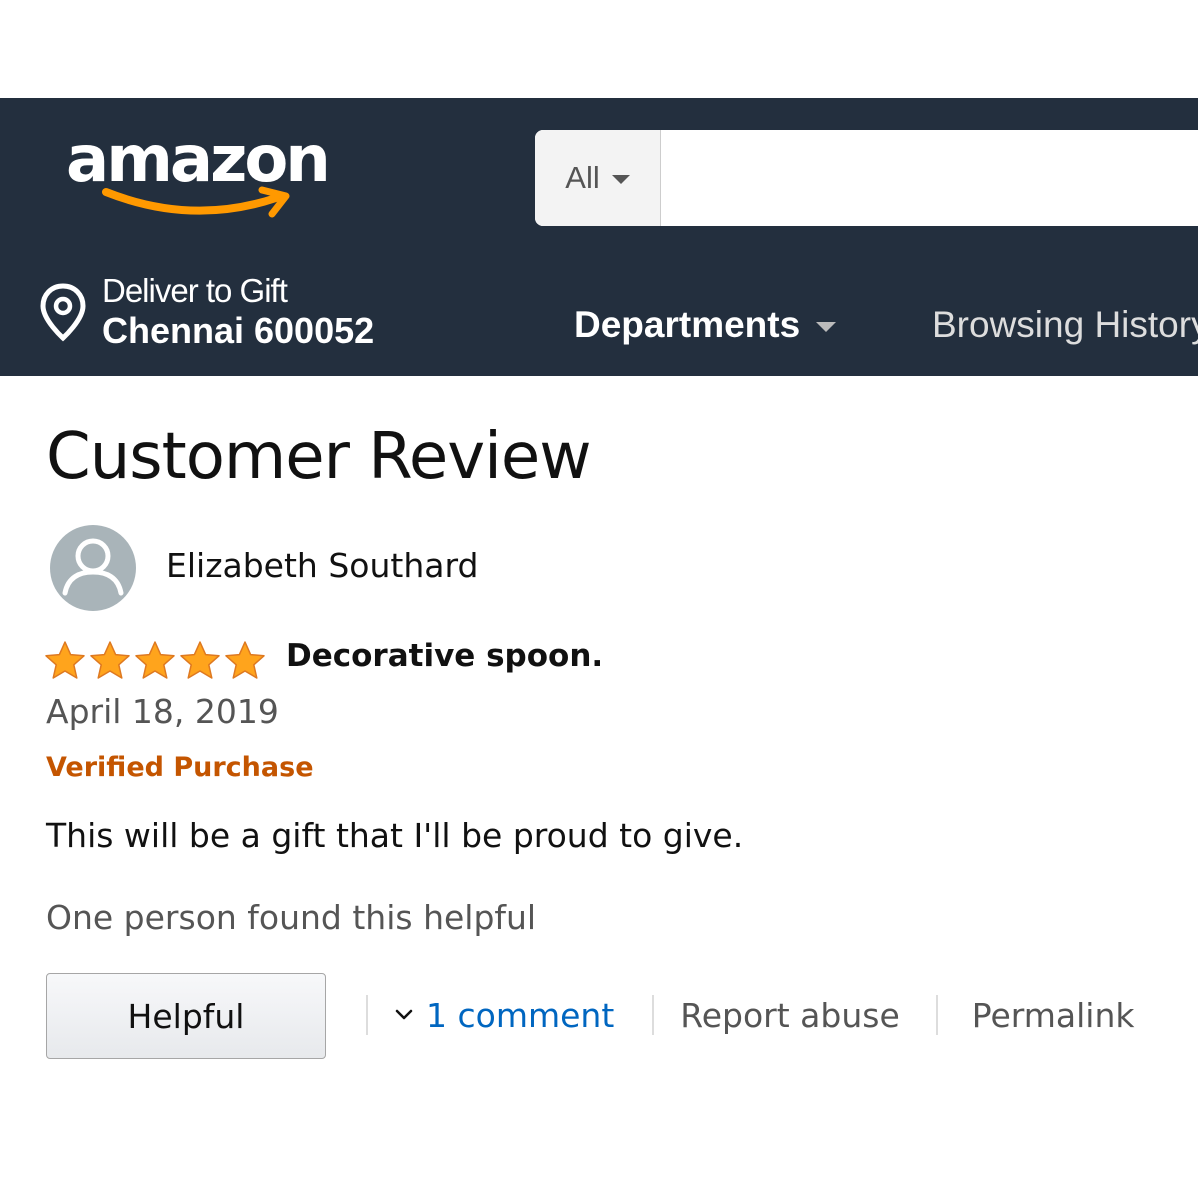 The image size is (1200, 1200). What do you see at coordinates (322, 565) in the screenshot?
I see `reviewer-name: Elizabeth Southard` at bounding box center [322, 565].